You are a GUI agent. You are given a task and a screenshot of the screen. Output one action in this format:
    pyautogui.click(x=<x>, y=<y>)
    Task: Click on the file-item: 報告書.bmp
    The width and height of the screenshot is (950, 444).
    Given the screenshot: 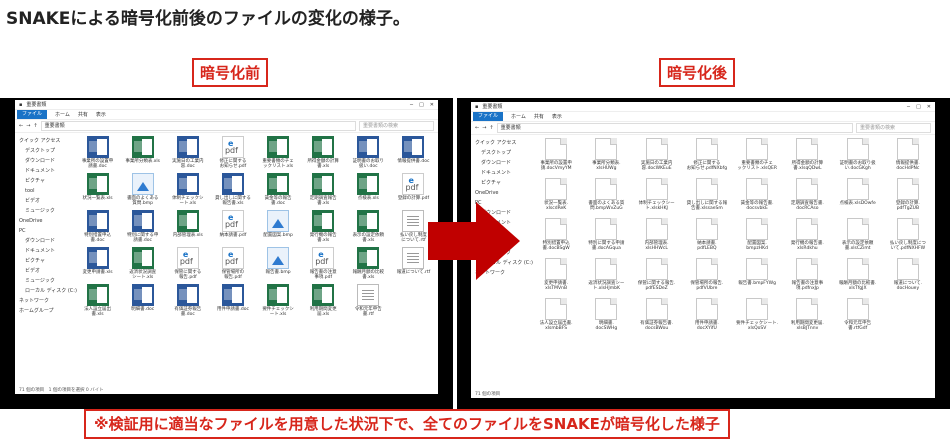 What is the action you would take?
    pyautogui.click(x=278, y=265)
    